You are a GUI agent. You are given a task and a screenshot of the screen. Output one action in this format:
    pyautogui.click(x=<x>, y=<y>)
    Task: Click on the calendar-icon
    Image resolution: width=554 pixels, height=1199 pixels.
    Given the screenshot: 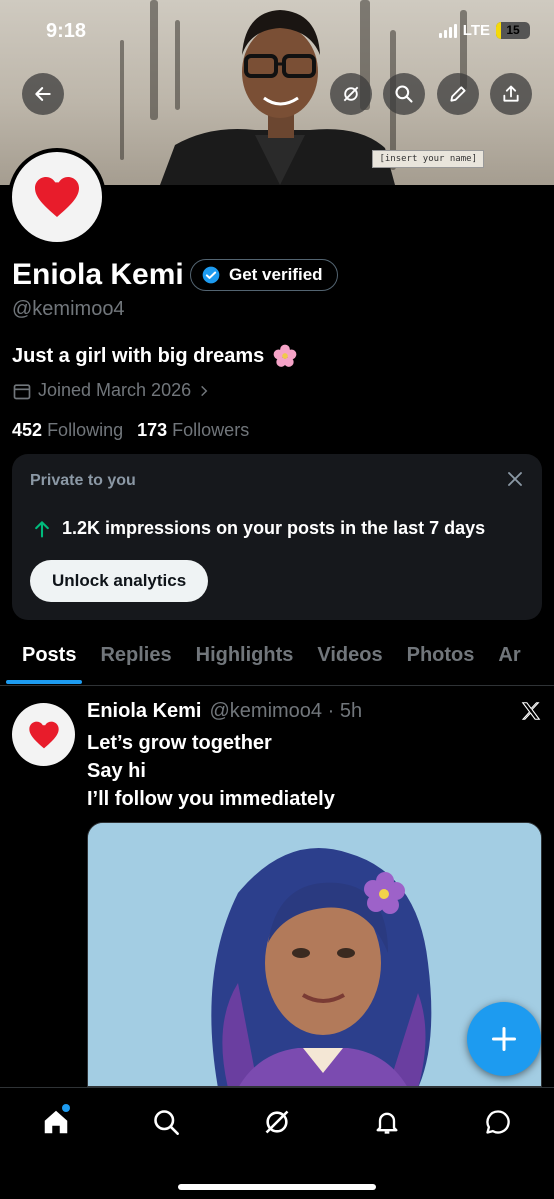 What is the action you would take?
    pyautogui.click(x=22, y=391)
    